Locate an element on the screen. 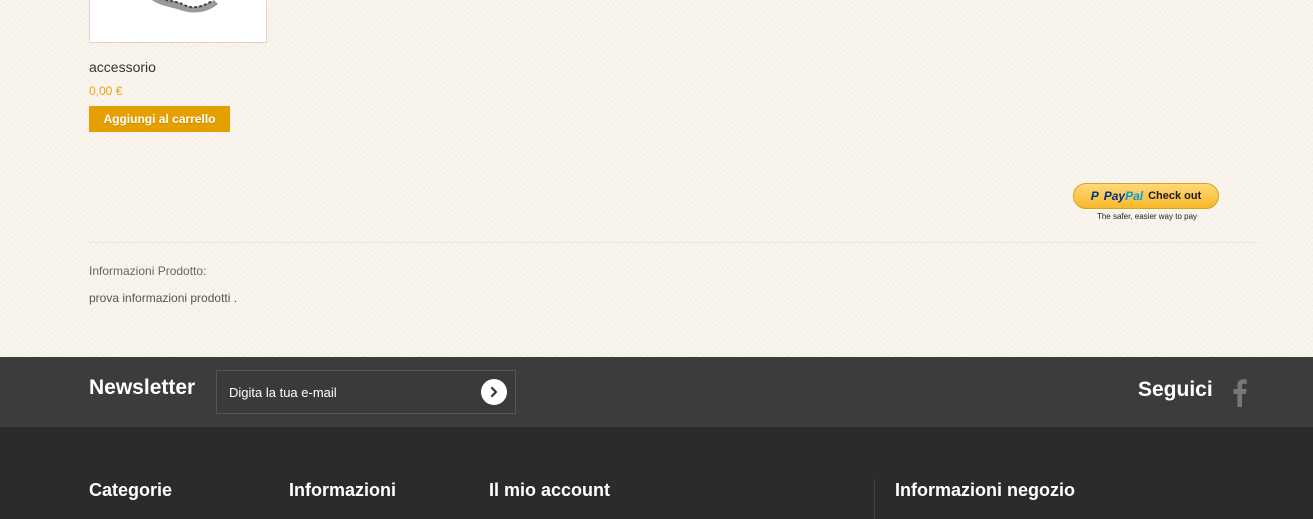 The image size is (1313, 519). footer-title-categories: Categorie is located at coordinates (131, 490).